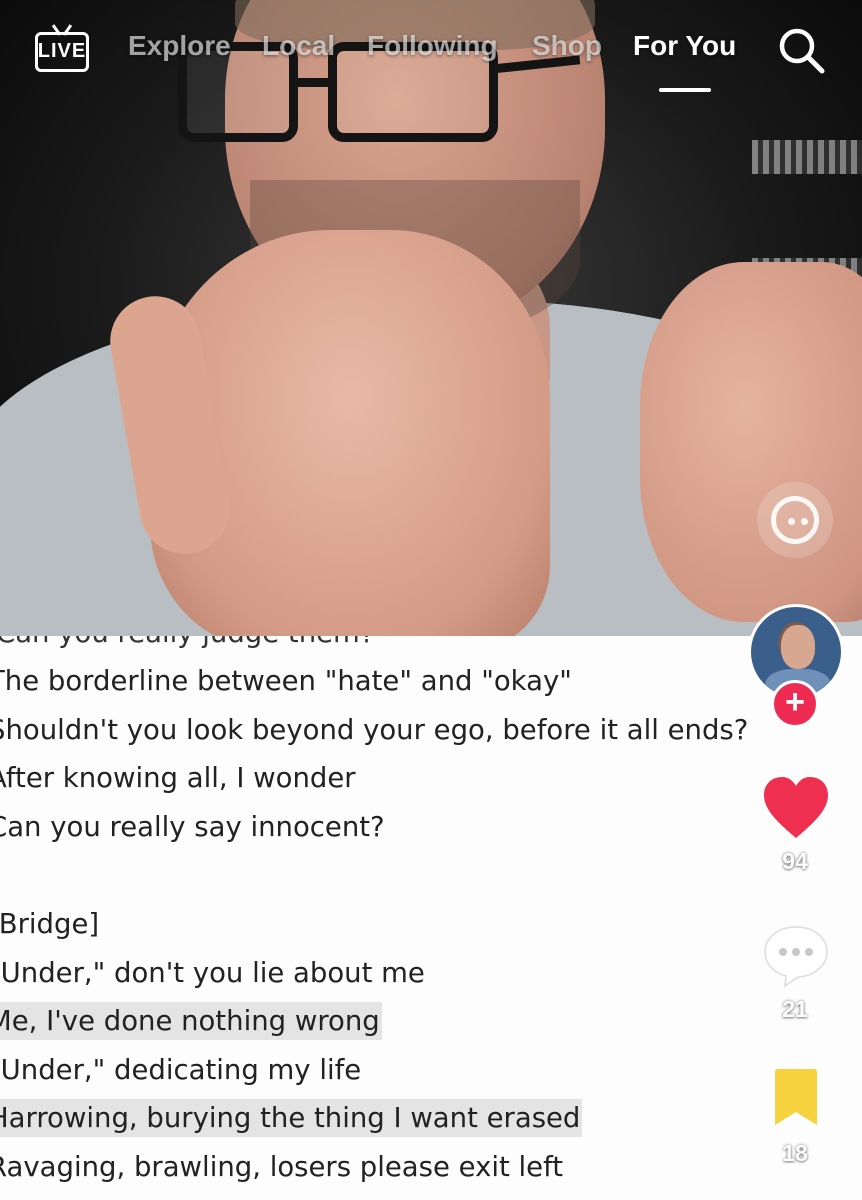  What do you see at coordinates (432, 46) in the screenshot?
I see `tab-following: Following` at bounding box center [432, 46].